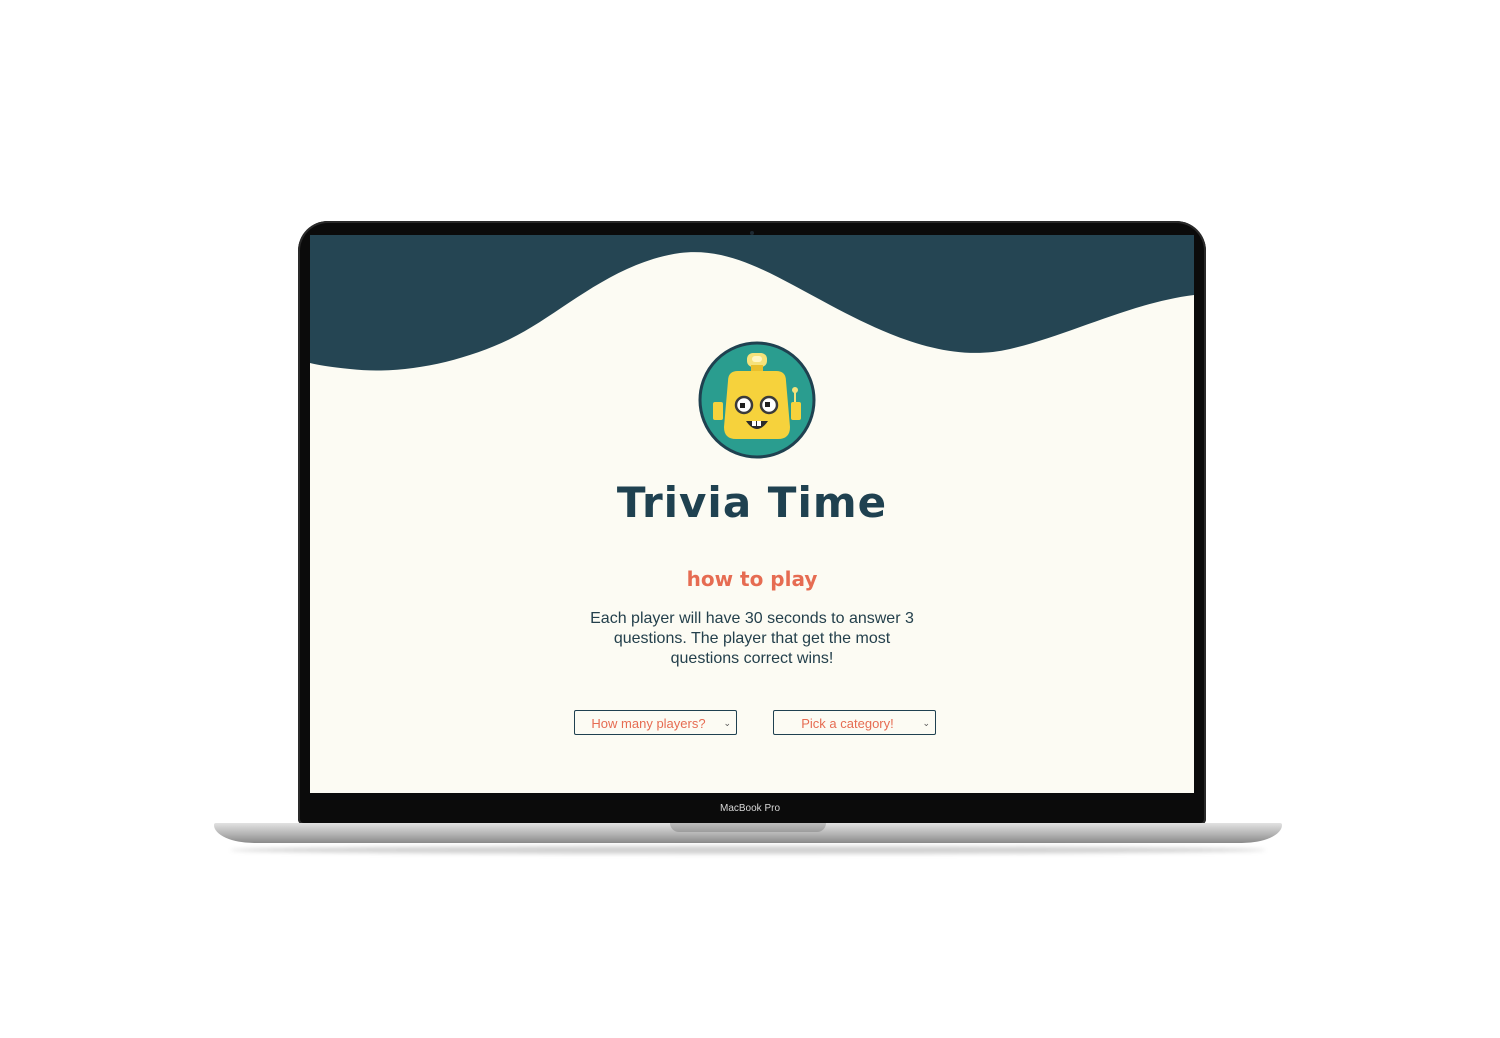 This screenshot has height=1038, width=1500. I want to click on category-select: Pick a category! ⌄, so click(854, 722).